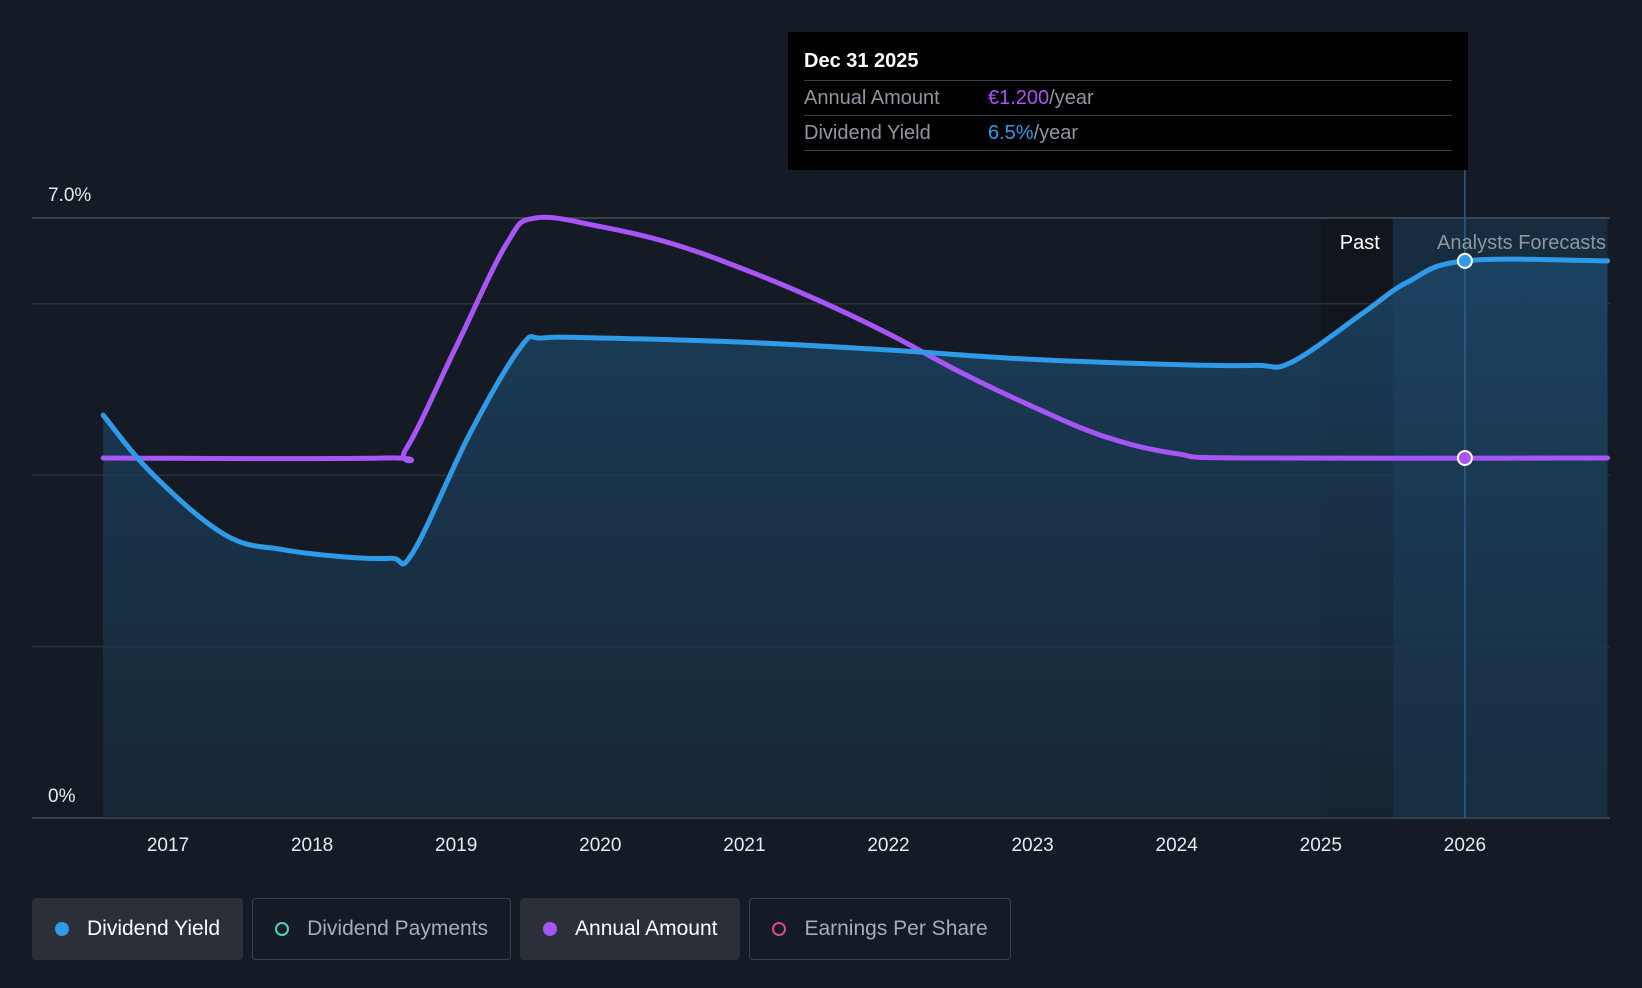  I want to click on dividend-yield-dot-icon, so click(62, 929).